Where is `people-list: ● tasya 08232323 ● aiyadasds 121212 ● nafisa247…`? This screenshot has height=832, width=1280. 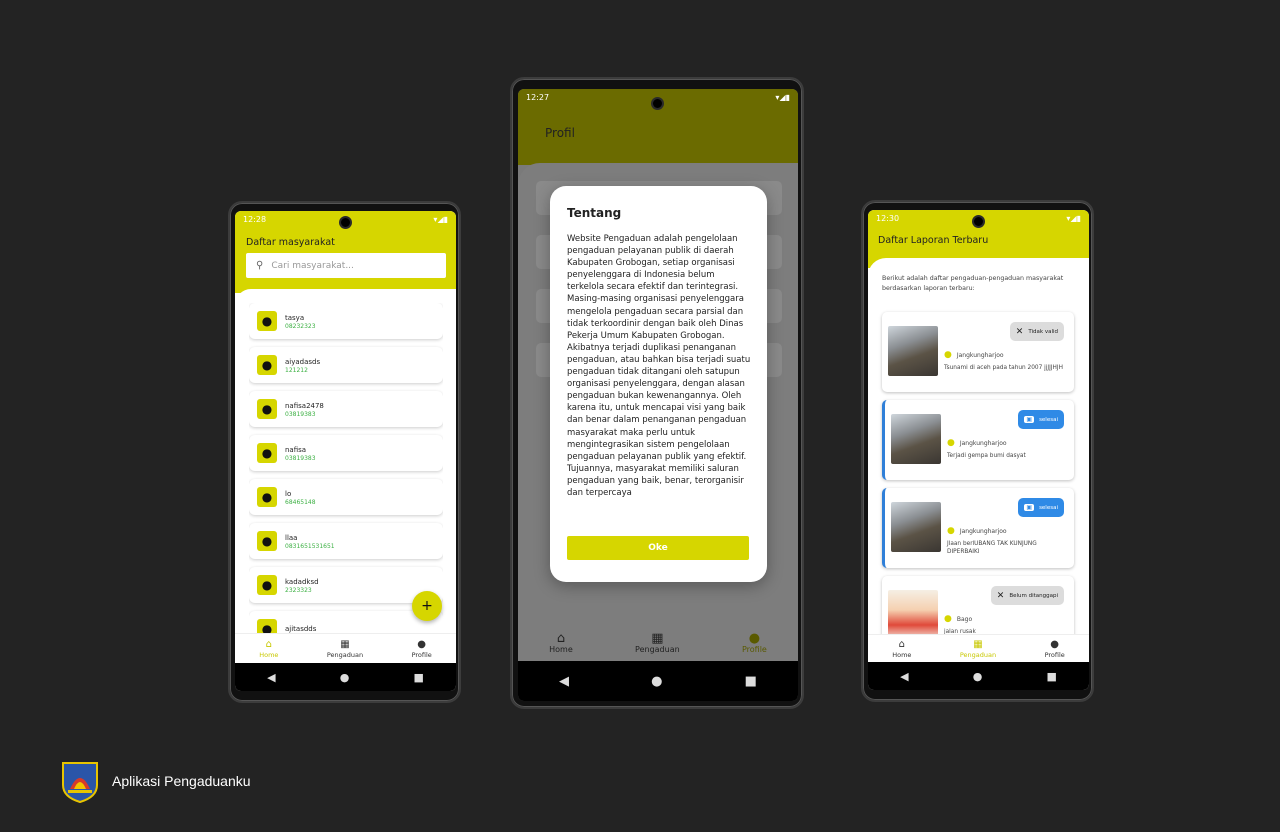
people-list: ● tasya 08232323 ● aiyadasds 121212 ● nafisa247… is located at coordinates (346, 469).